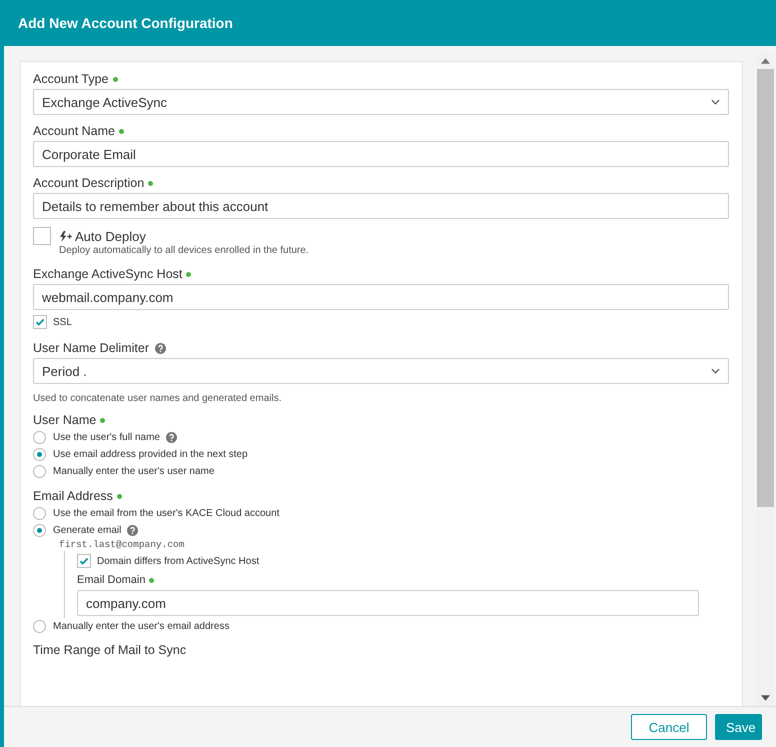  What do you see at coordinates (107, 274) in the screenshot?
I see `field-label: Exchange ActiveSync Host` at bounding box center [107, 274].